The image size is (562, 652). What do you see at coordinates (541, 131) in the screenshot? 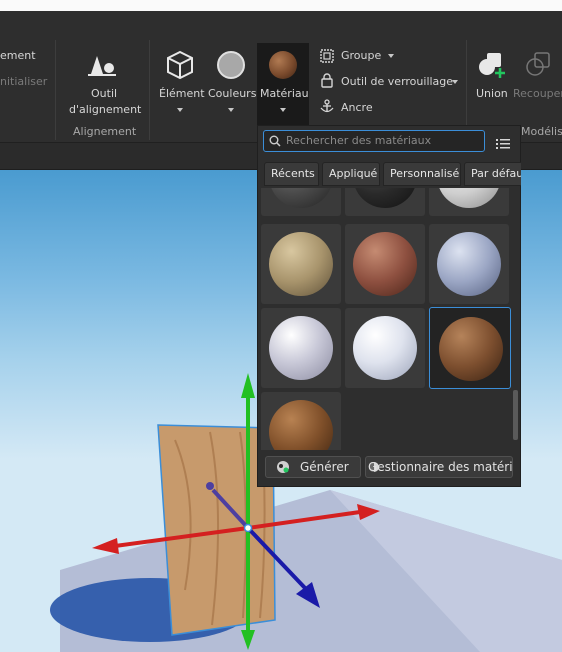
I see `modelisation-group-label: Modélisa` at bounding box center [541, 131].